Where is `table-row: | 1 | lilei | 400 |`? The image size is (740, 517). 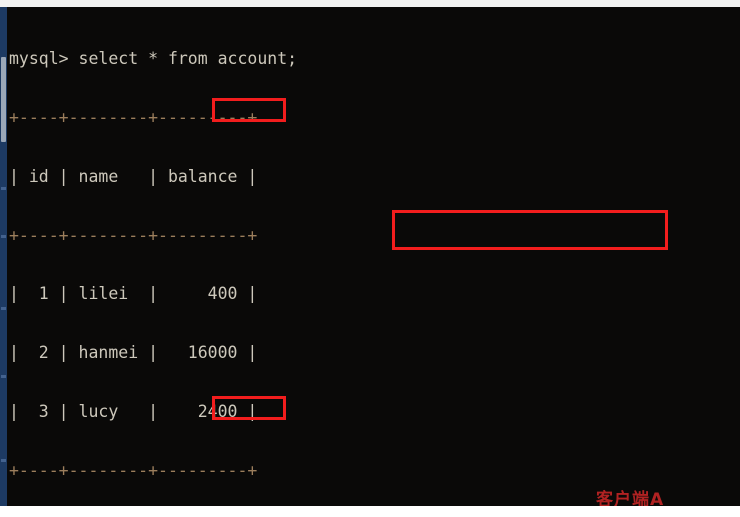 table-row: | 1 | lilei | 400 | is located at coordinates (133, 294).